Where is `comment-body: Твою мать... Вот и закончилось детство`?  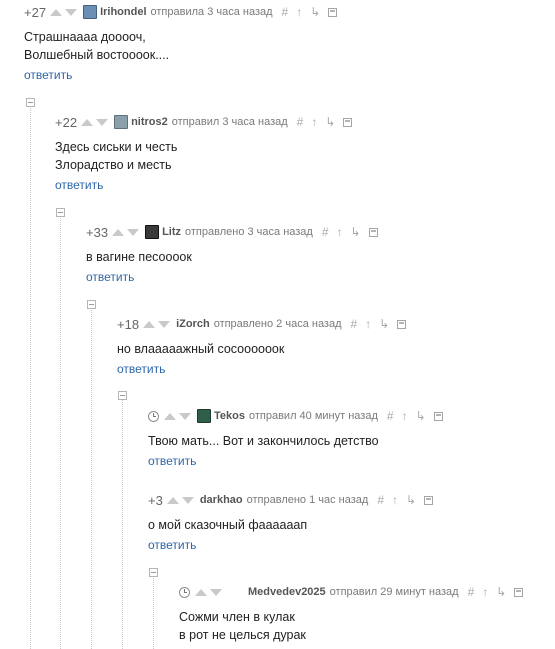 comment-body: Твою мать... Вот и закончилось детство is located at coordinates (295, 441).